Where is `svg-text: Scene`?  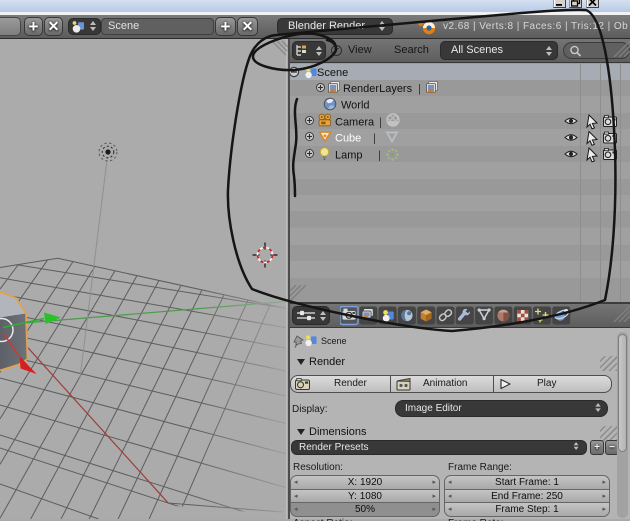 svg-text: Scene is located at coordinates (332, 73).